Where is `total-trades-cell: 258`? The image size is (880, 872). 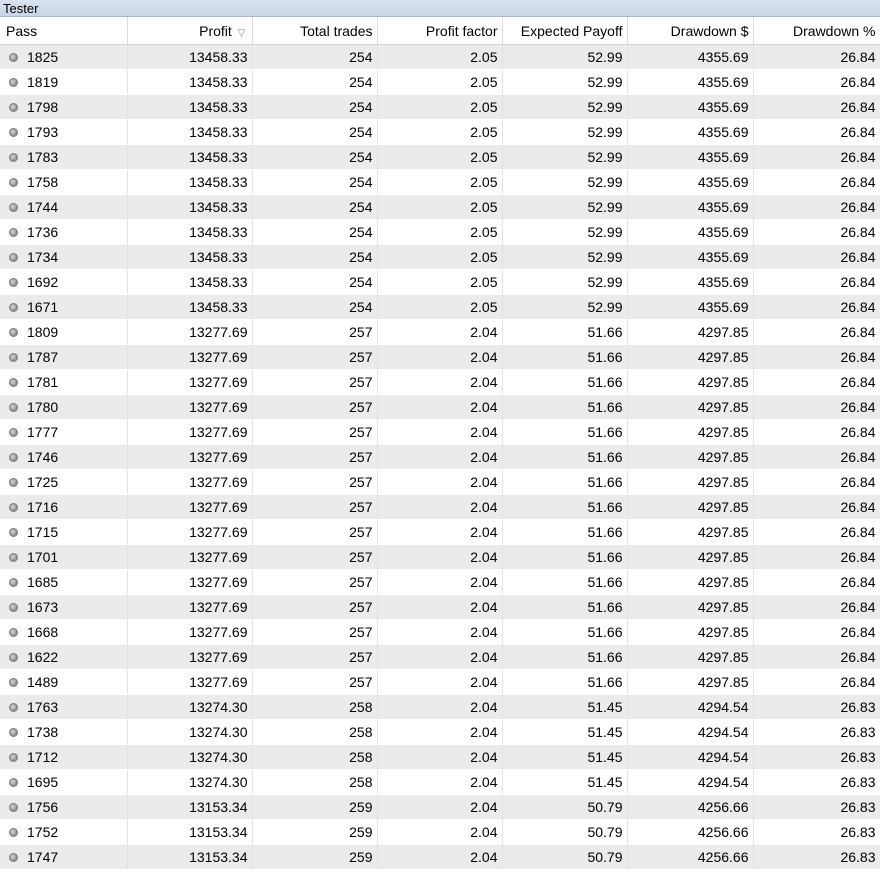 total-trades-cell: 258 is located at coordinates (315, 782).